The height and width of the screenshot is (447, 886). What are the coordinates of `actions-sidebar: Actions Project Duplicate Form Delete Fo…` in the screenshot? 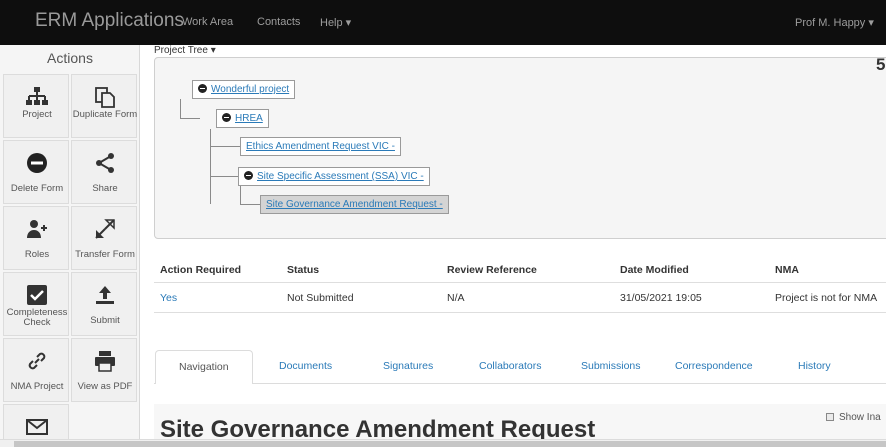 It's located at (70, 242).